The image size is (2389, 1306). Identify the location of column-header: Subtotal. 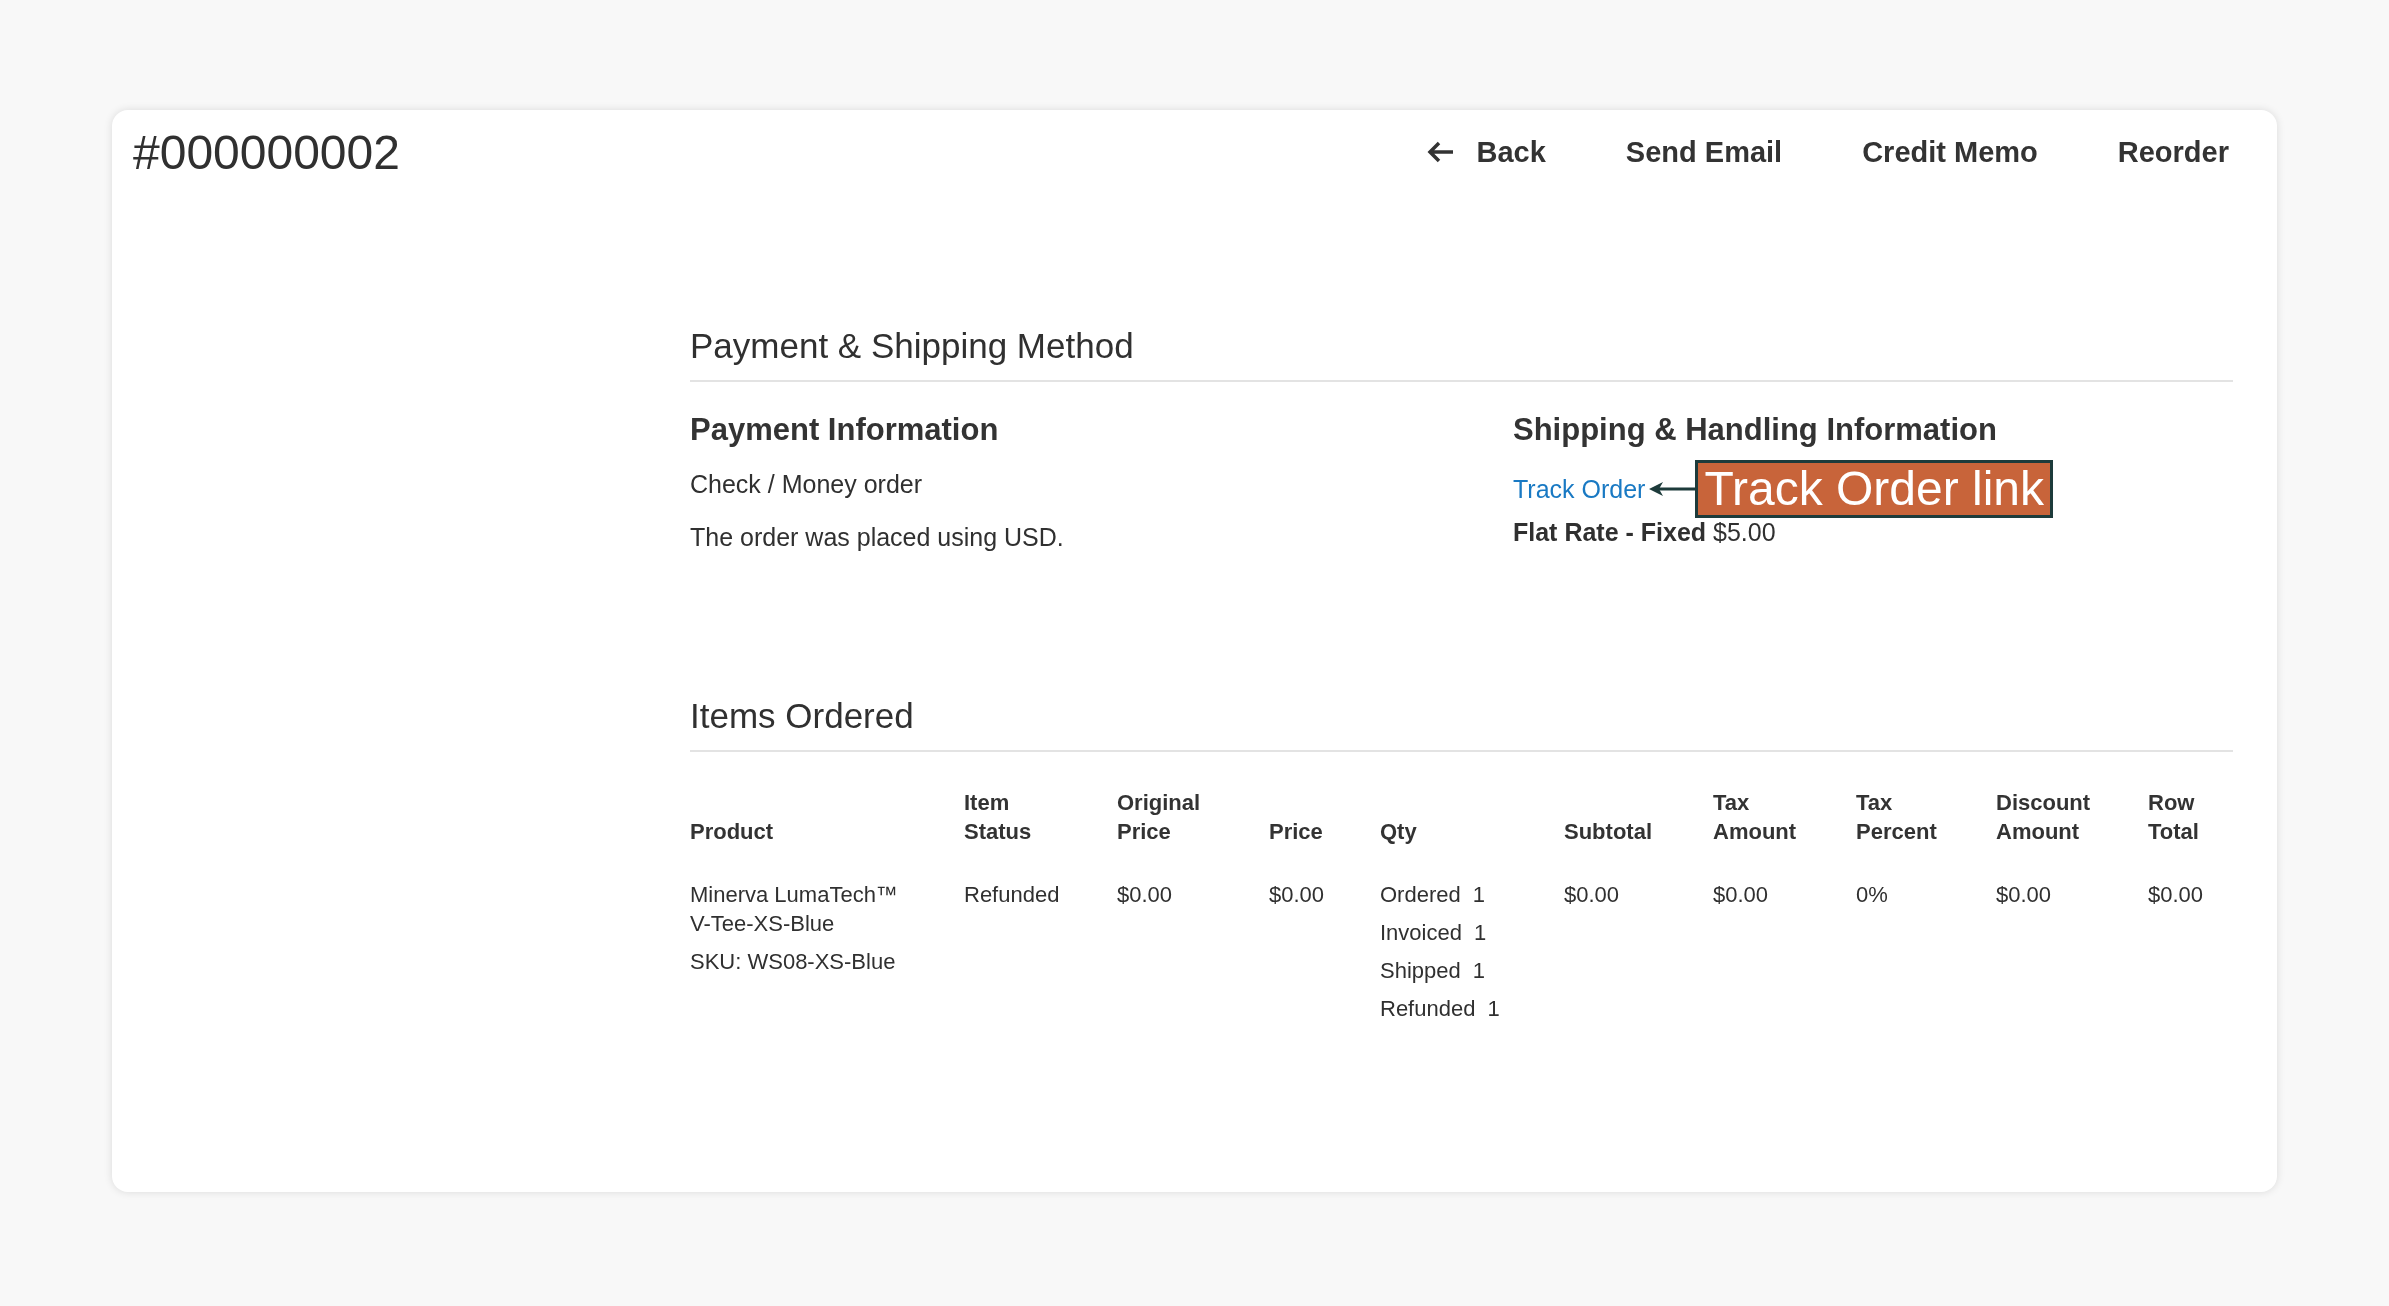
(1608, 832).